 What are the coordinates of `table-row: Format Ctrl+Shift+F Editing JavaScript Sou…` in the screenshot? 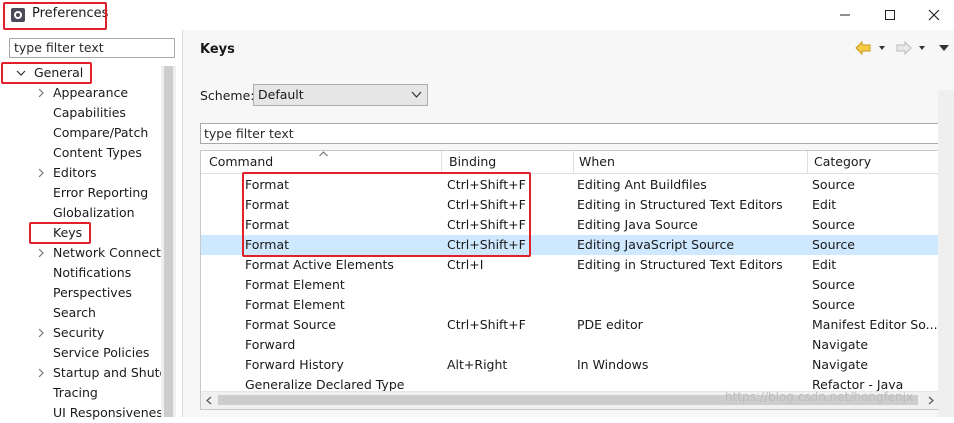 It's located at (570, 245).